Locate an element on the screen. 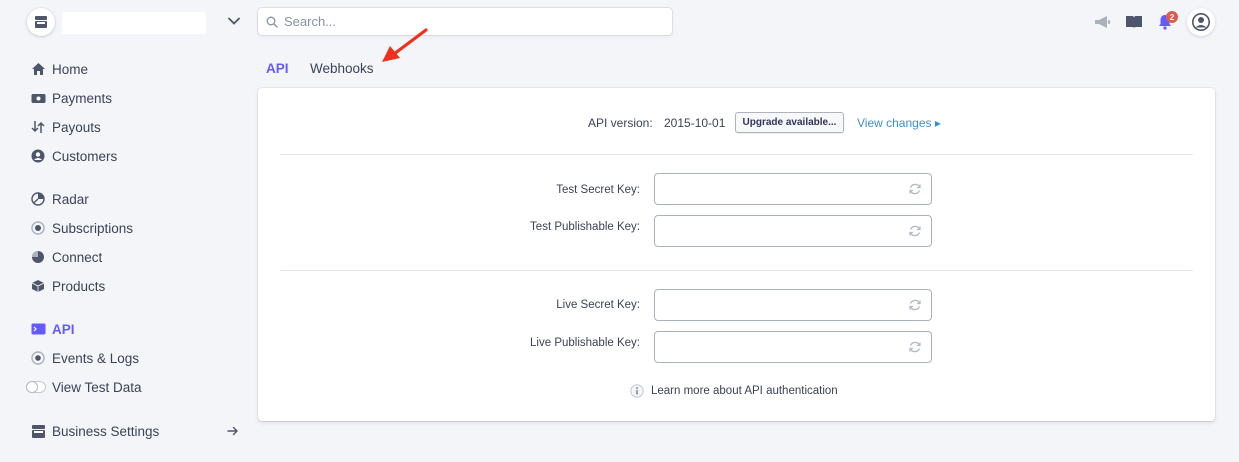  test-secret-key-field is located at coordinates (793, 189).